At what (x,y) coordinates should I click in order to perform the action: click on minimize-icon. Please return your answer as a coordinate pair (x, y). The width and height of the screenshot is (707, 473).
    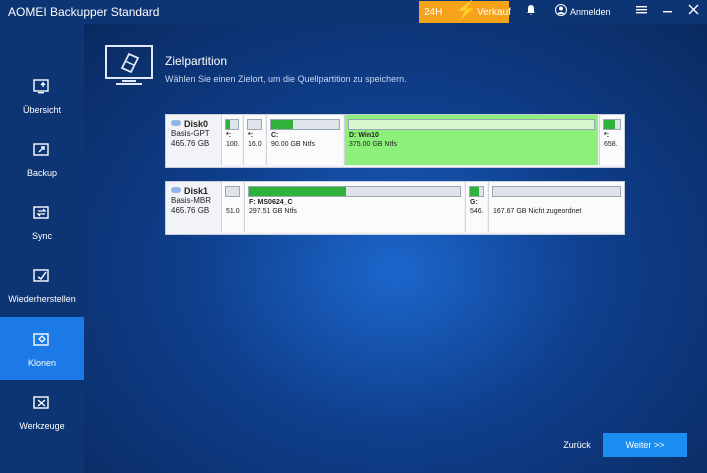
    Looking at the image, I should click on (667, 11).